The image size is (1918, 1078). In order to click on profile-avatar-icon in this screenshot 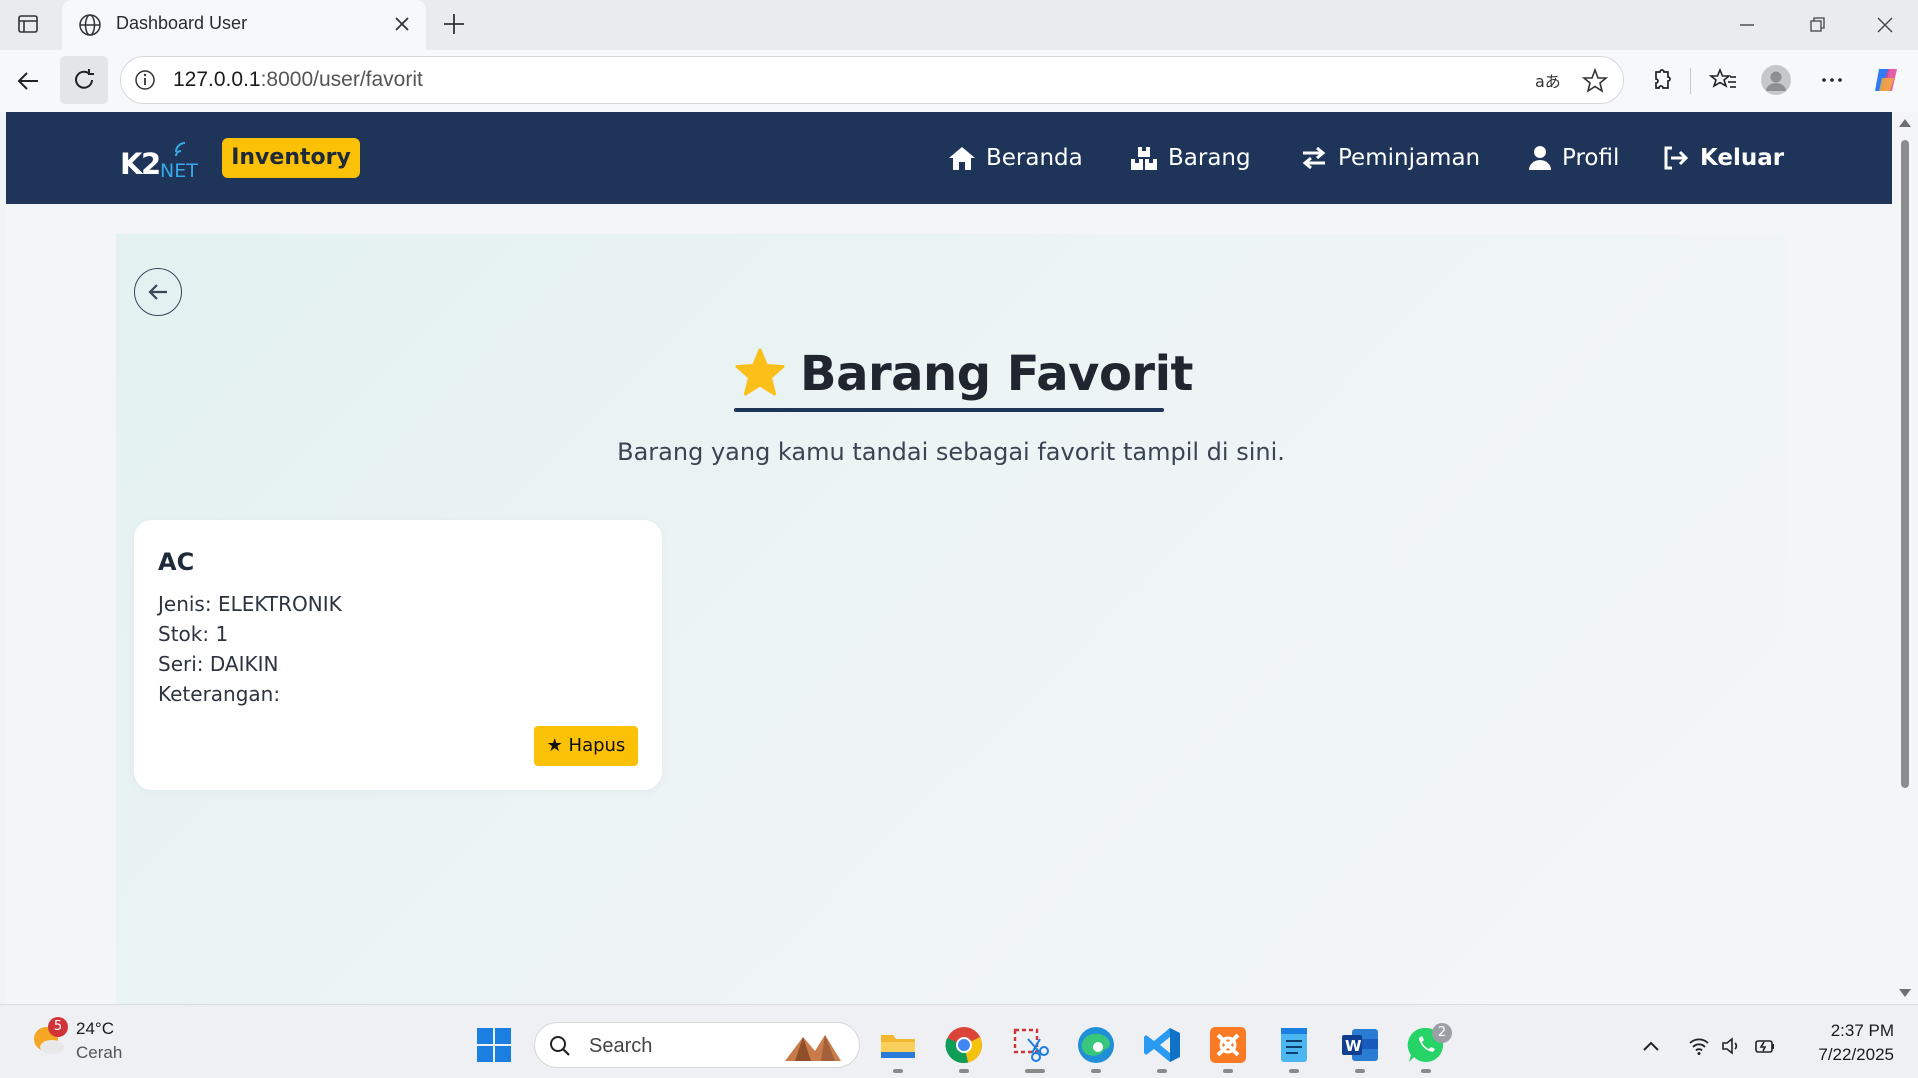, I will do `click(1776, 80)`.